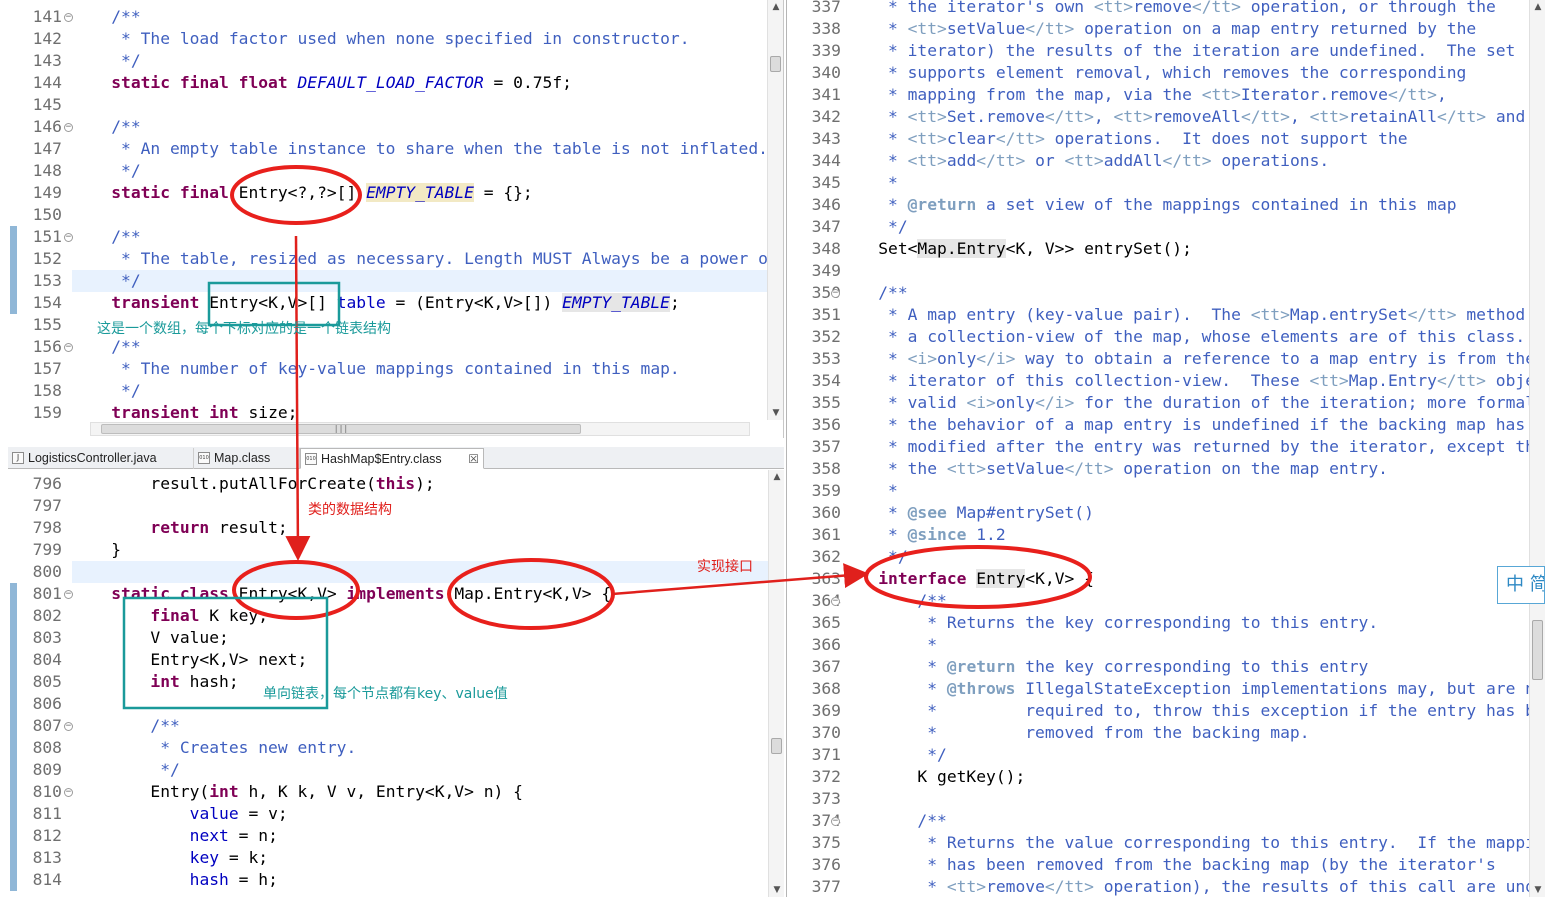 Image resolution: width=1545 pixels, height=897 pixels. What do you see at coordinates (420, 638) in the screenshot?
I see `code-line: V value;` at bounding box center [420, 638].